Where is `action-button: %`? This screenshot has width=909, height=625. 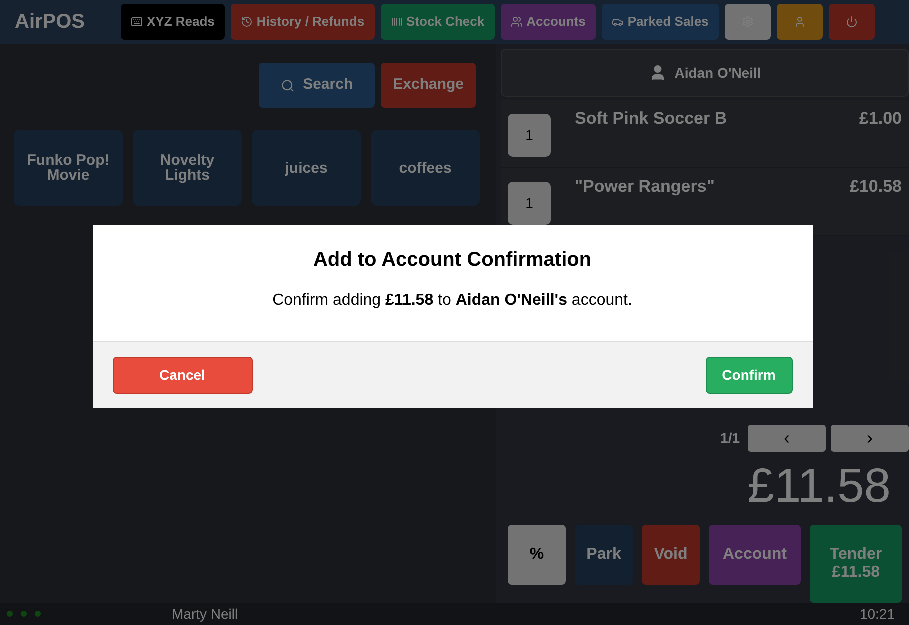
action-button: % is located at coordinates (537, 555).